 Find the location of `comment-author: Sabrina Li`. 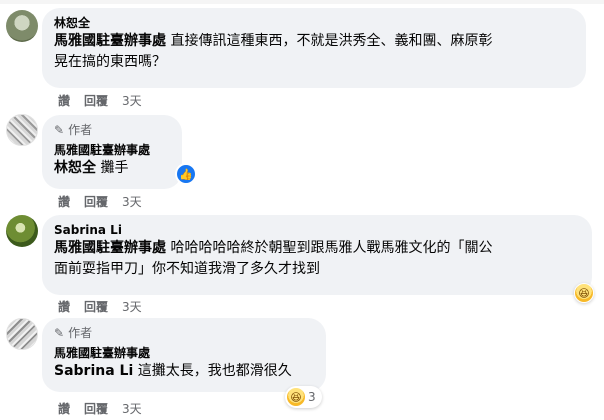

comment-author: Sabrina Li is located at coordinates (317, 230).